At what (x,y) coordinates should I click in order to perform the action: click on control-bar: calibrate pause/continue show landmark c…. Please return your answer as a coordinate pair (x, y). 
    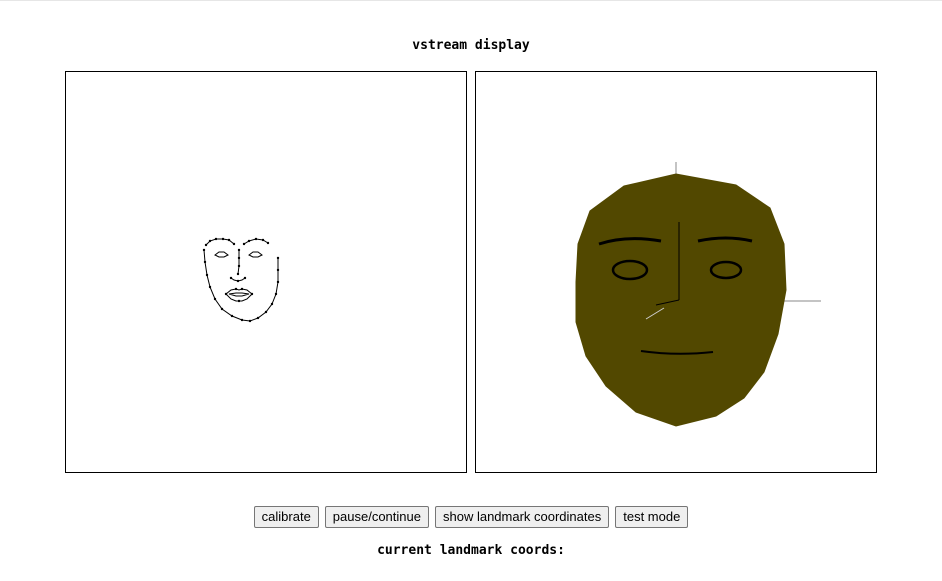
    Looking at the image, I should click on (471, 517).